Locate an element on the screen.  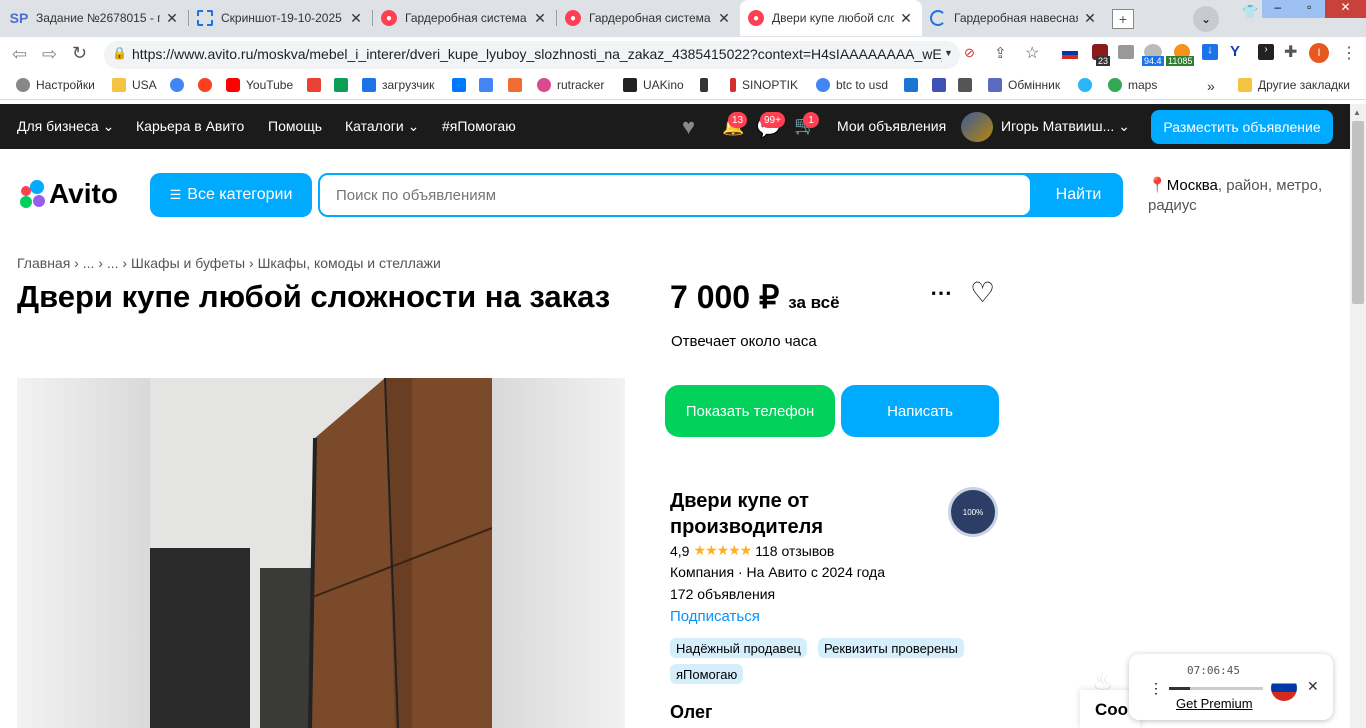
widget-progress is located at coordinates (1216, 688).